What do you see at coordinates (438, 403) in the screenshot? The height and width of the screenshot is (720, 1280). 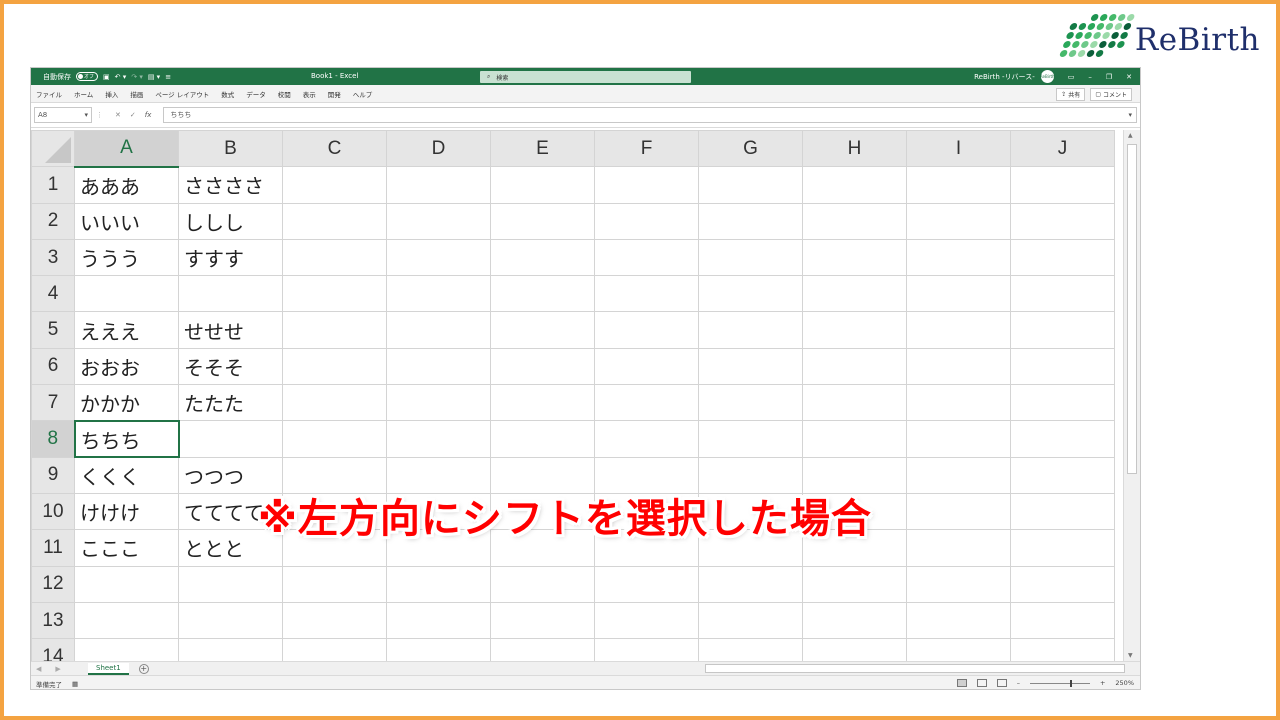 I see `cell-d7` at bounding box center [438, 403].